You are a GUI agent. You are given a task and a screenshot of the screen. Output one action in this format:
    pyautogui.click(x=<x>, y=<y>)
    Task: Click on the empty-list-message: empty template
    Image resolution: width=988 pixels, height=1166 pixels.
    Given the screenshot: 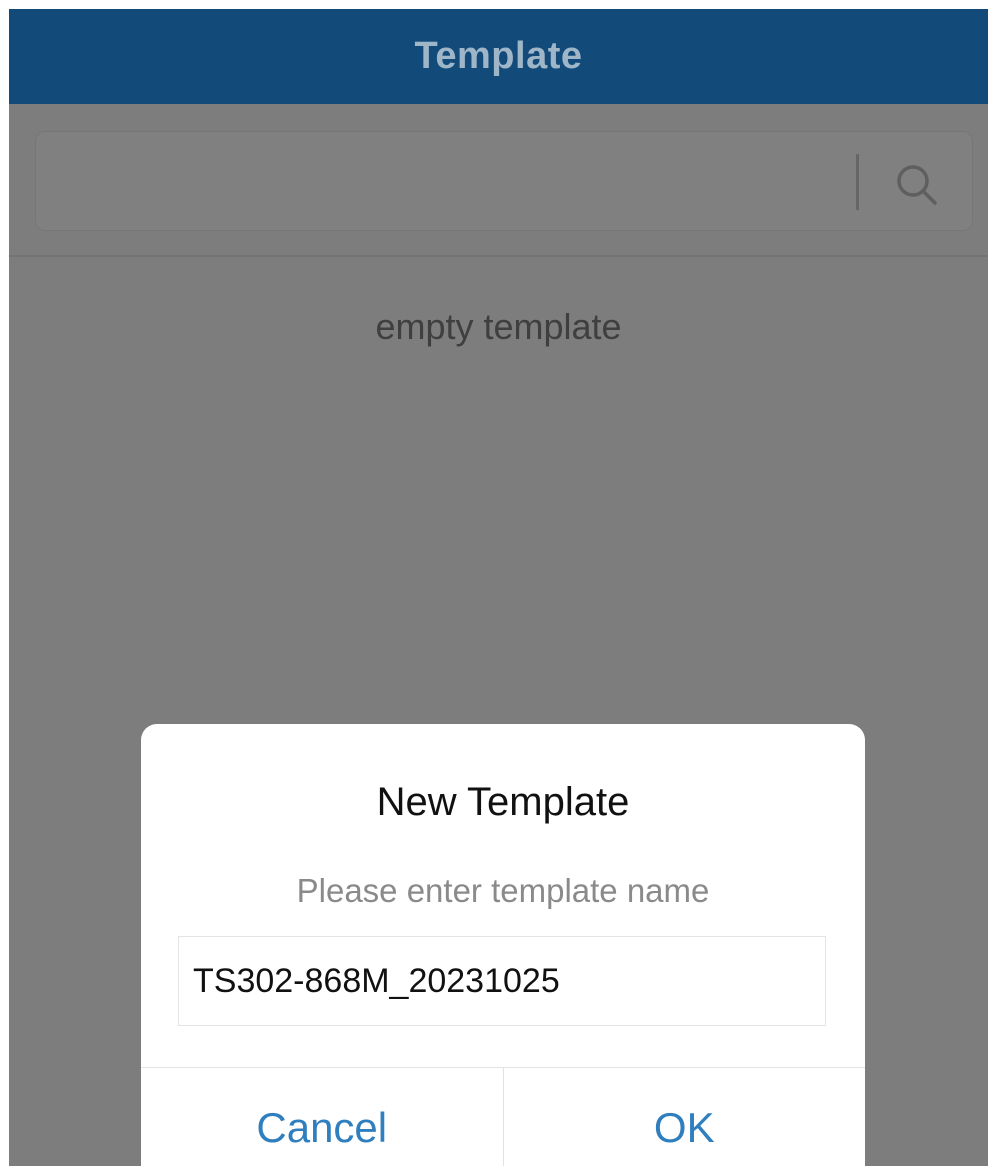 What is the action you would take?
    pyautogui.click(x=498, y=326)
    